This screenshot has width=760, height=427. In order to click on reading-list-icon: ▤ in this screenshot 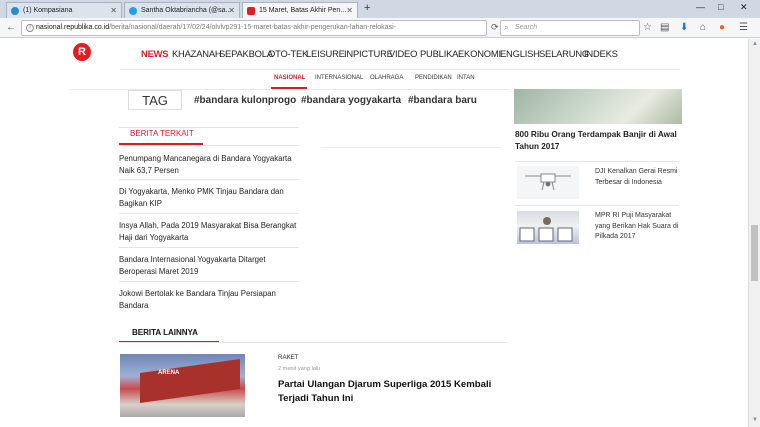, I will do `click(664, 27)`.